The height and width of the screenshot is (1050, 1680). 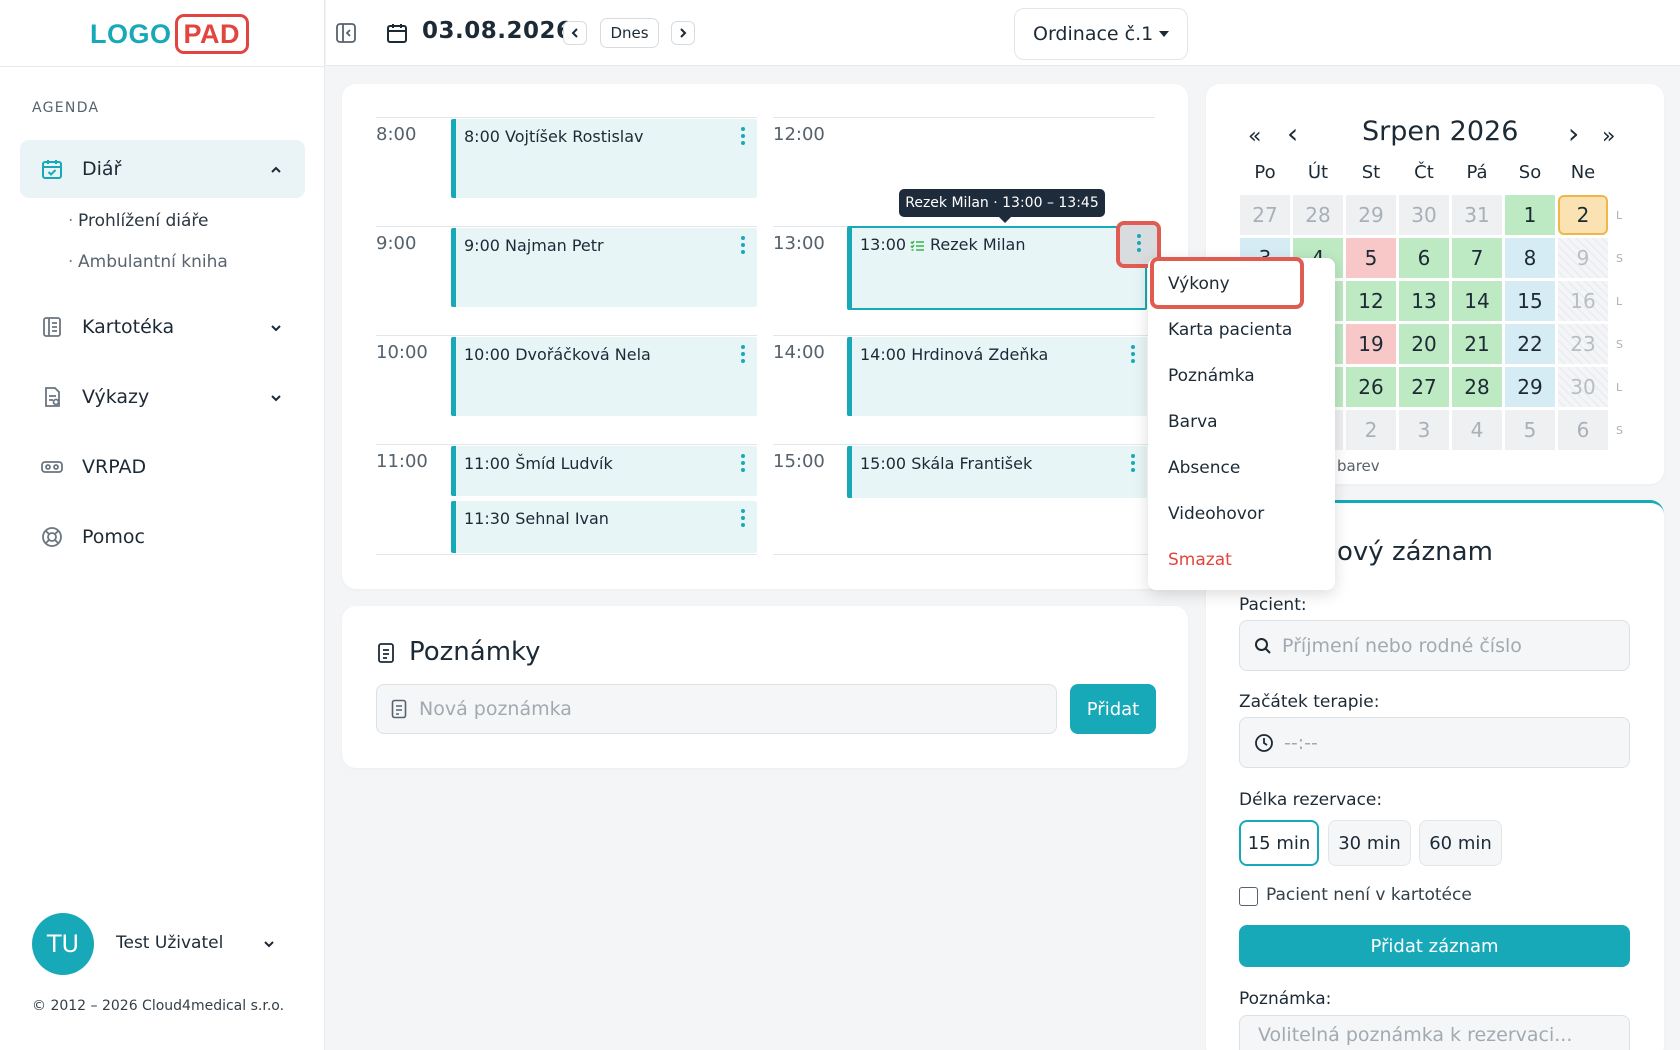 I want to click on next-month-icon: ›, so click(x=1573, y=133).